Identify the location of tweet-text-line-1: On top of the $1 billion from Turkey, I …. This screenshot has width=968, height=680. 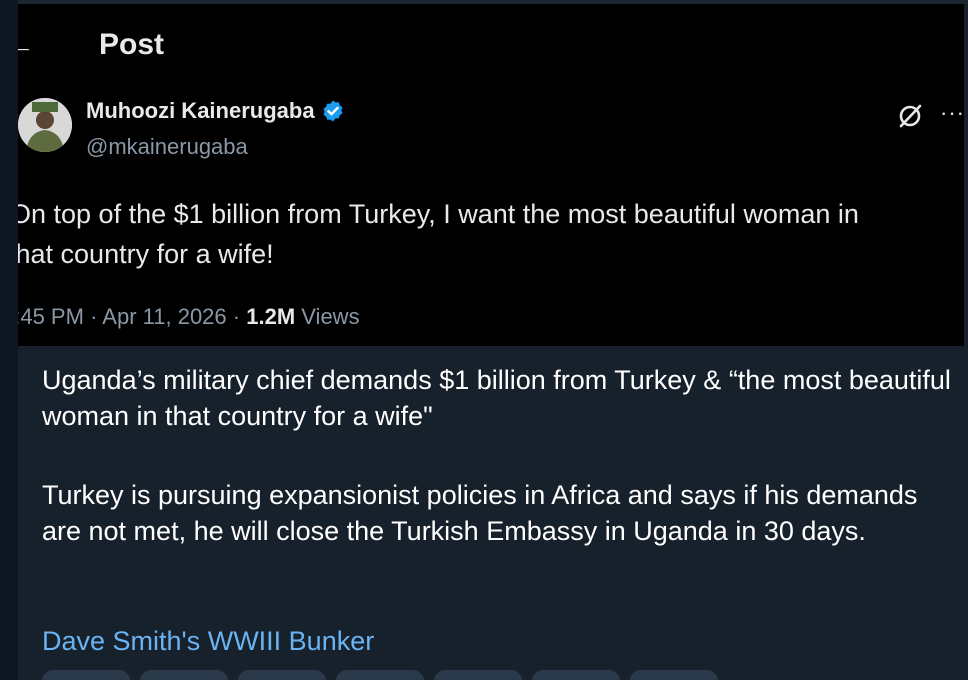
(434, 214).